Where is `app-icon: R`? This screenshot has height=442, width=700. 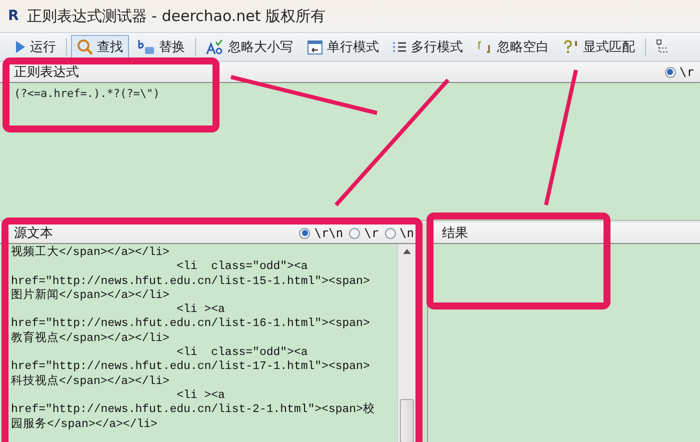 app-icon: R is located at coordinates (13, 16).